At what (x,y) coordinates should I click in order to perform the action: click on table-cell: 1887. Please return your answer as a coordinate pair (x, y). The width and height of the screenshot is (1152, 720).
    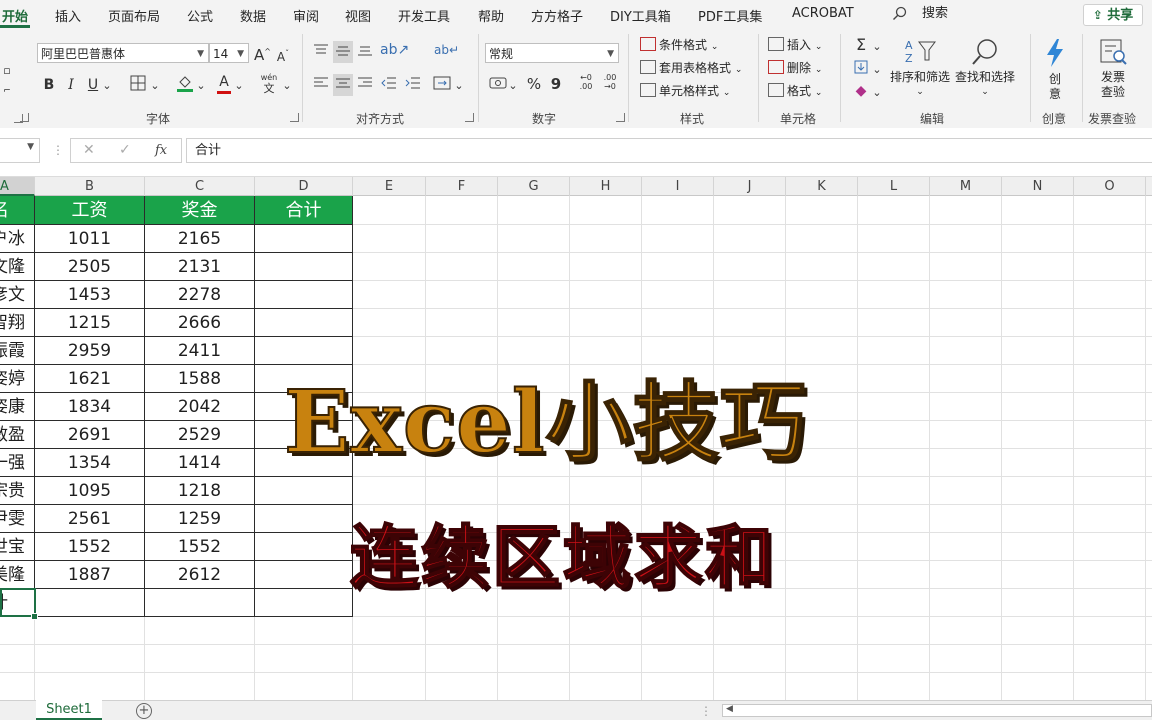
    Looking at the image, I should click on (90, 575).